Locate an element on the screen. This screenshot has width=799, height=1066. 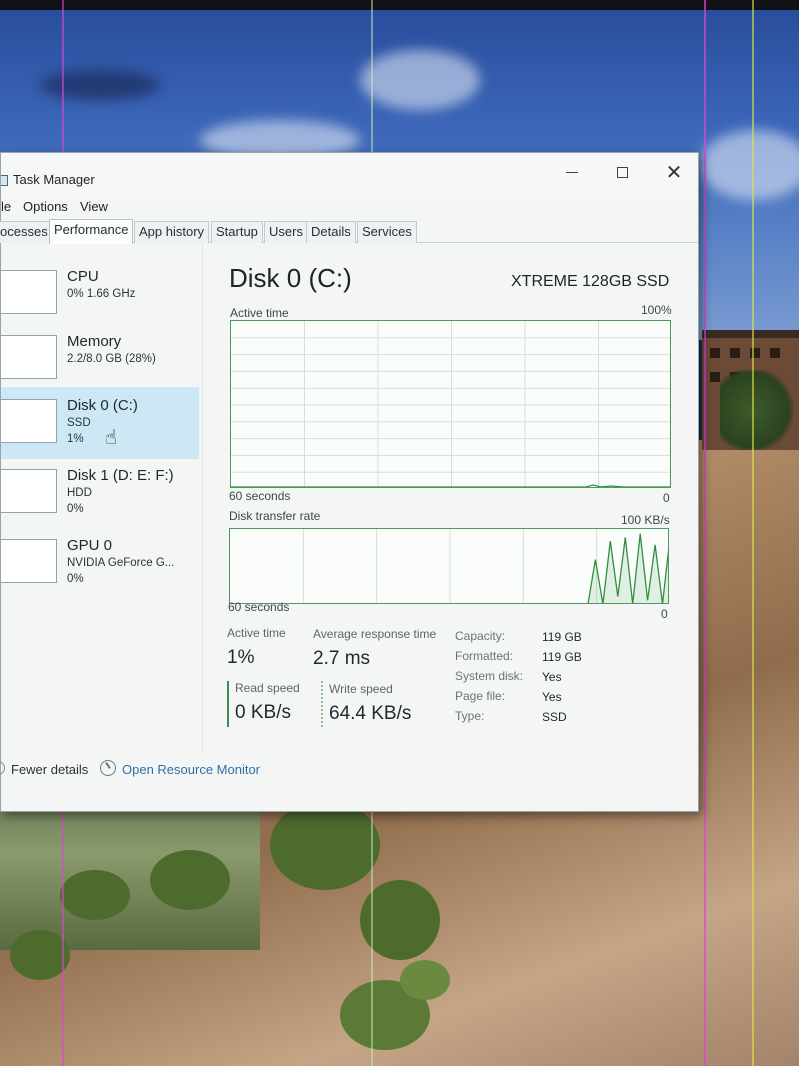
transfer-rate-graph is located at coordinates (449, 566).